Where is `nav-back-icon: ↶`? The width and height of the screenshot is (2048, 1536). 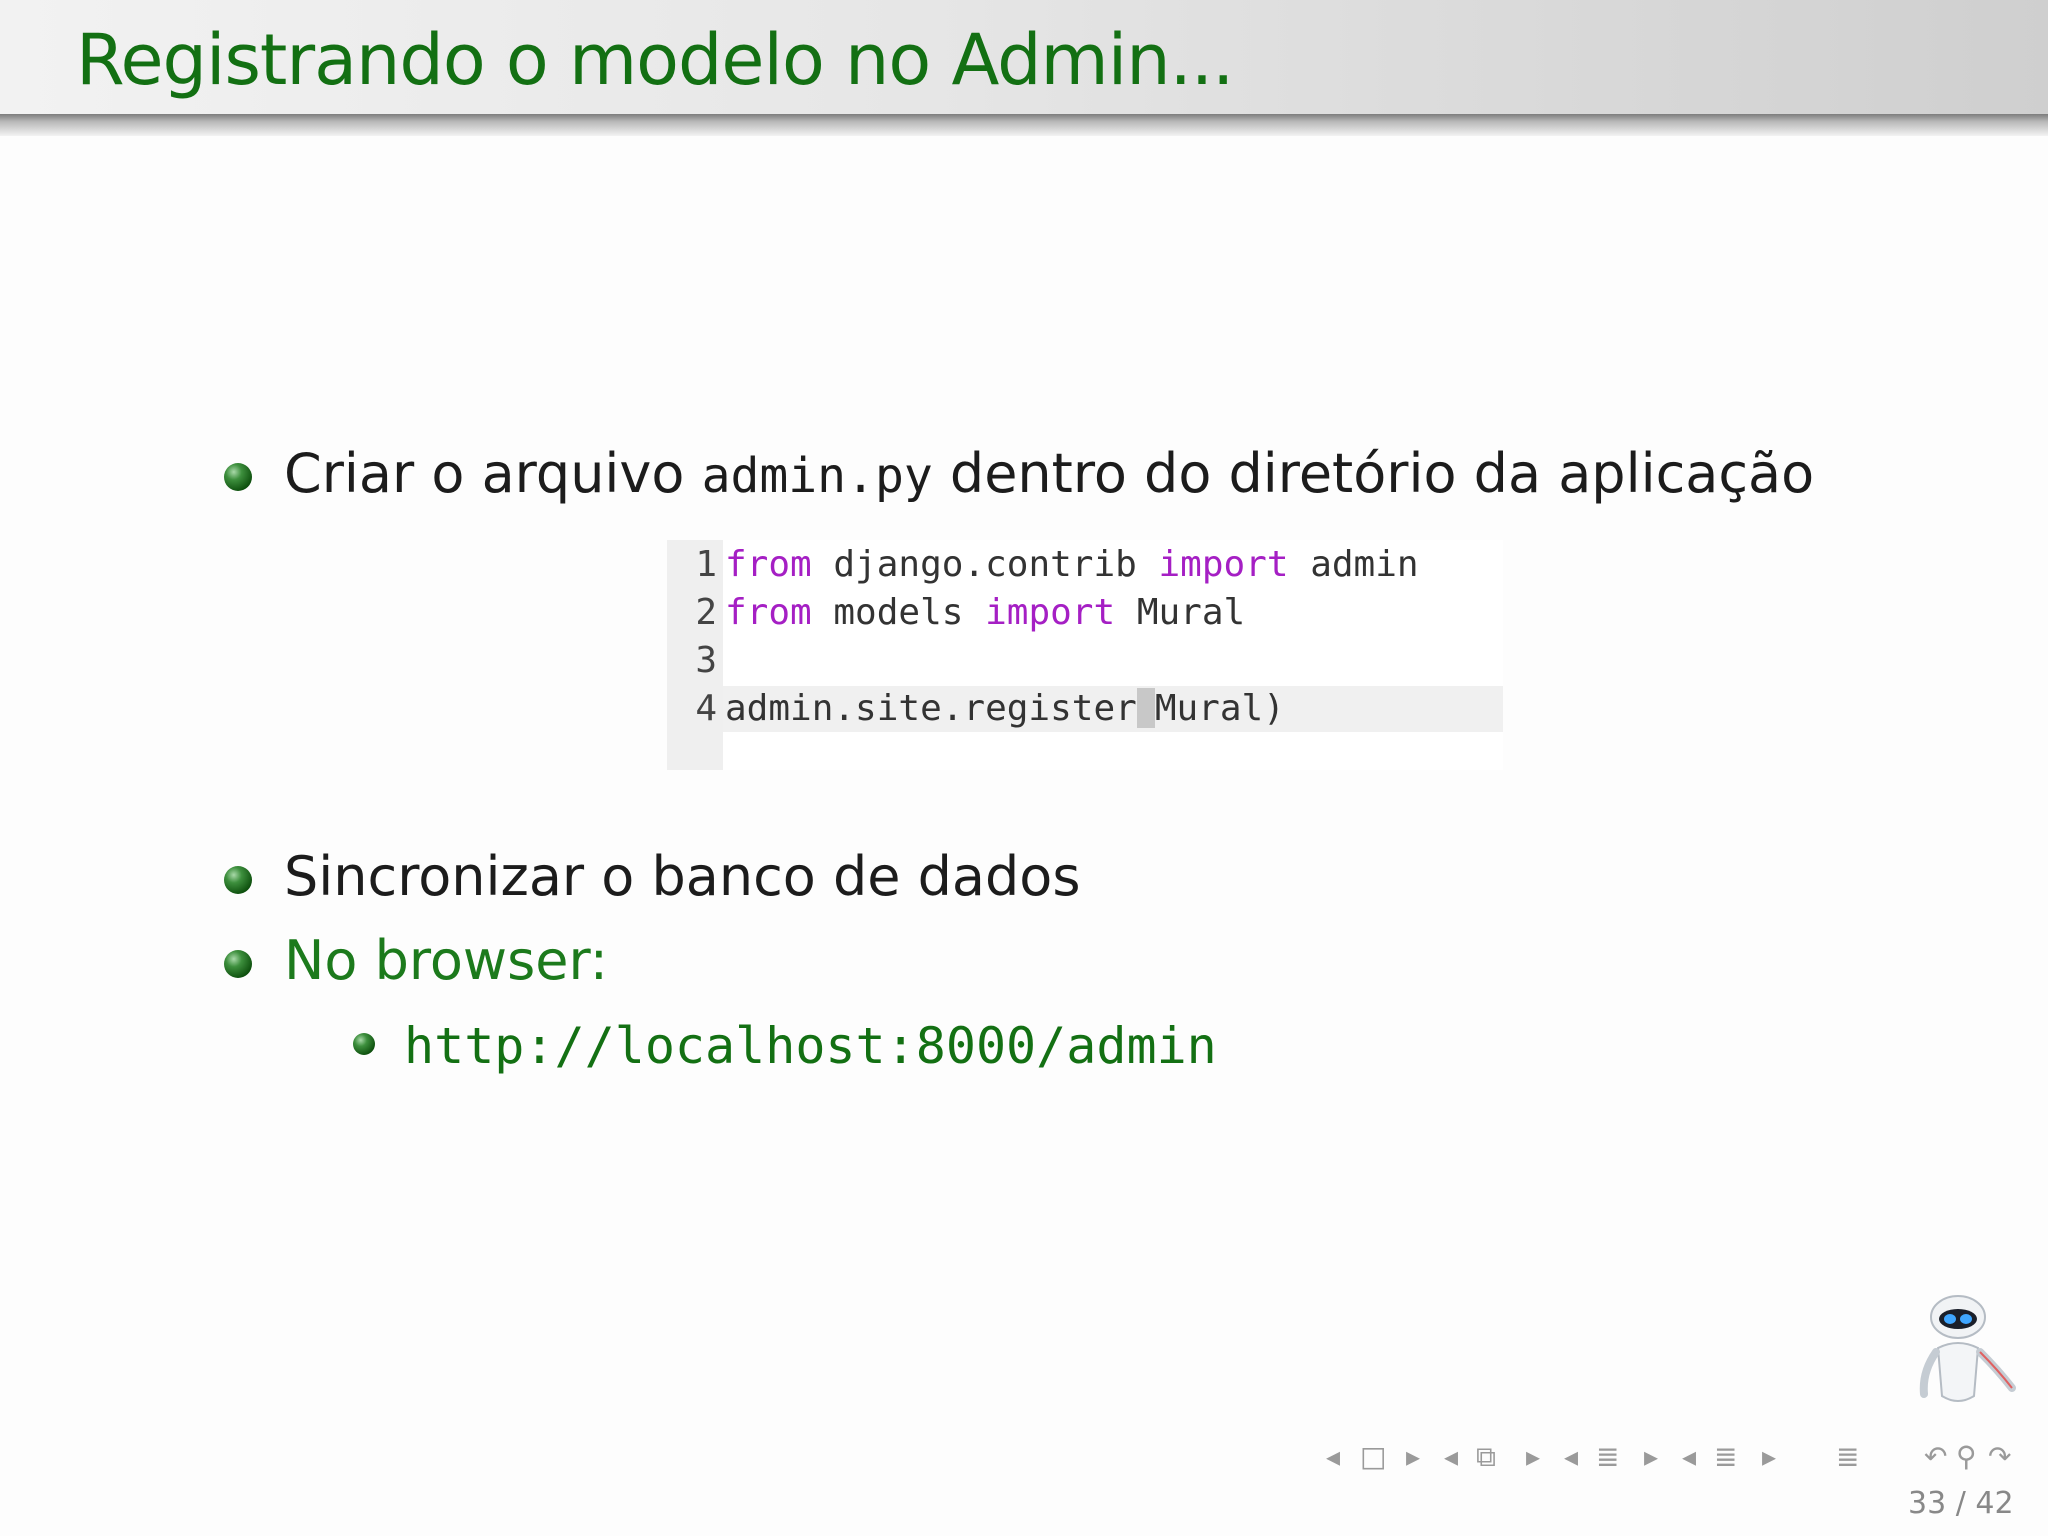 nav-back-icon: ↶ is located at coordinates (1935, 1456).